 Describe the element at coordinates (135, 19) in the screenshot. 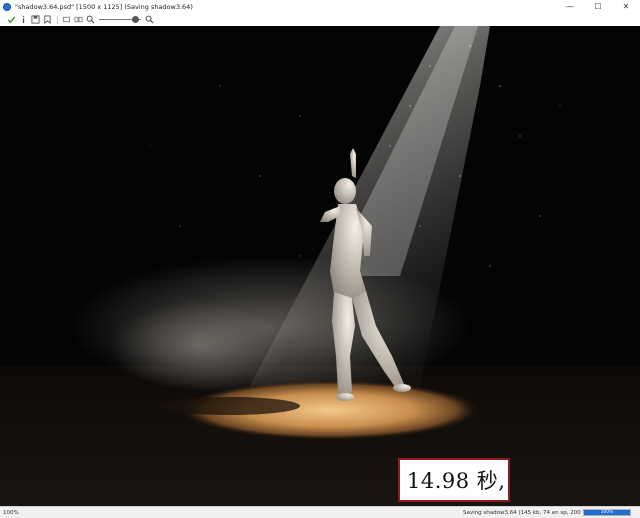

I see `zoom-slider-thumb` at that location.